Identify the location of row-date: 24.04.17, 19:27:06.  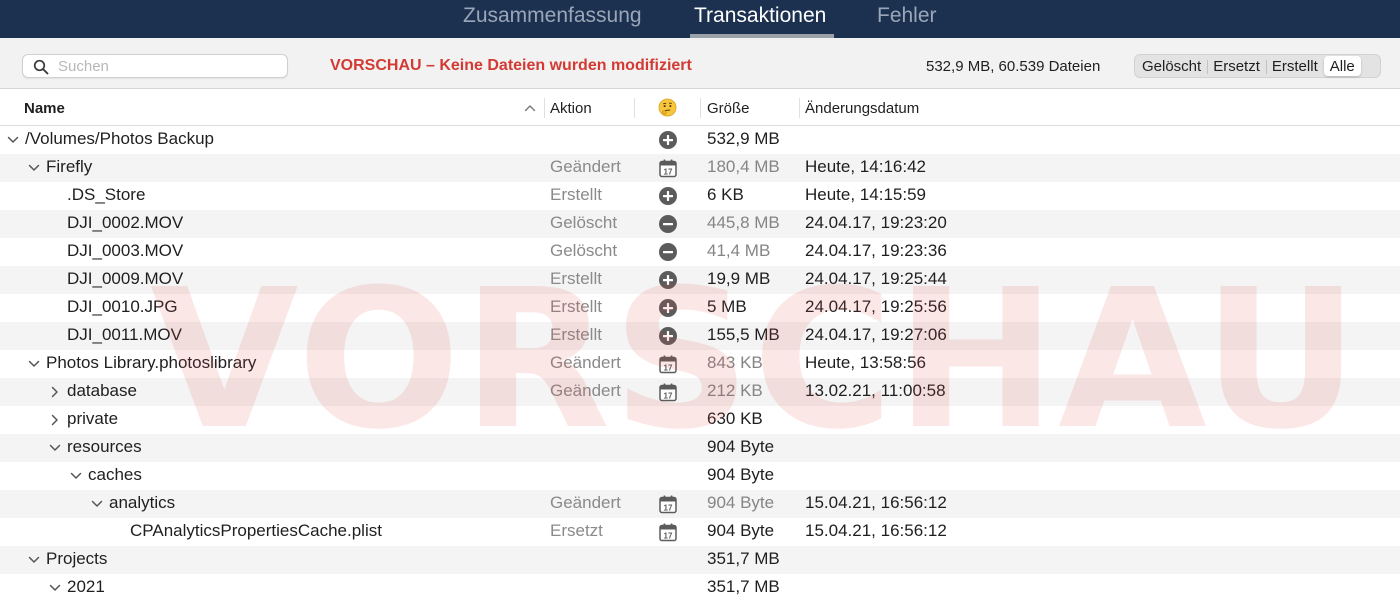
(876, 334).